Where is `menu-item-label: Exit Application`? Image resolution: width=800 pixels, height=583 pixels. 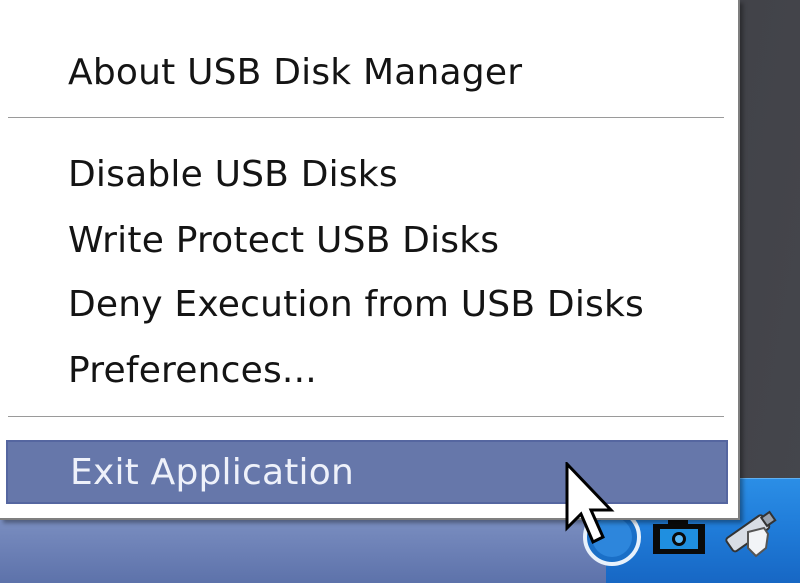 menu-item-label: Exit Application is located at coordinates (212, 472).